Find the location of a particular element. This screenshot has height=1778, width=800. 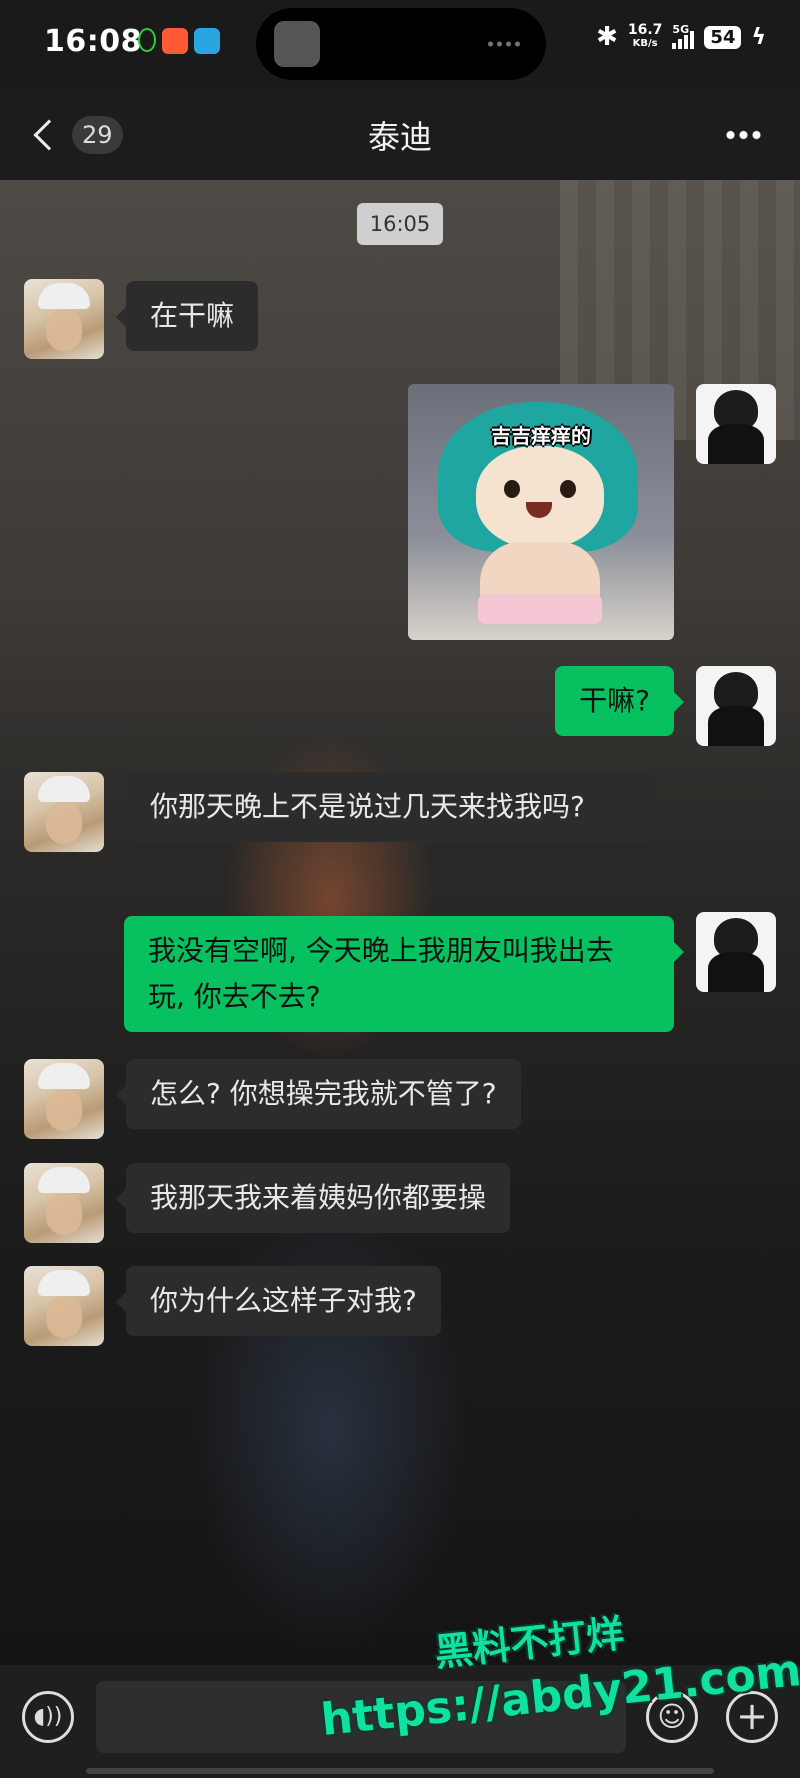

bluetooth-icon: ✱ is located at coordinates (607, 37).